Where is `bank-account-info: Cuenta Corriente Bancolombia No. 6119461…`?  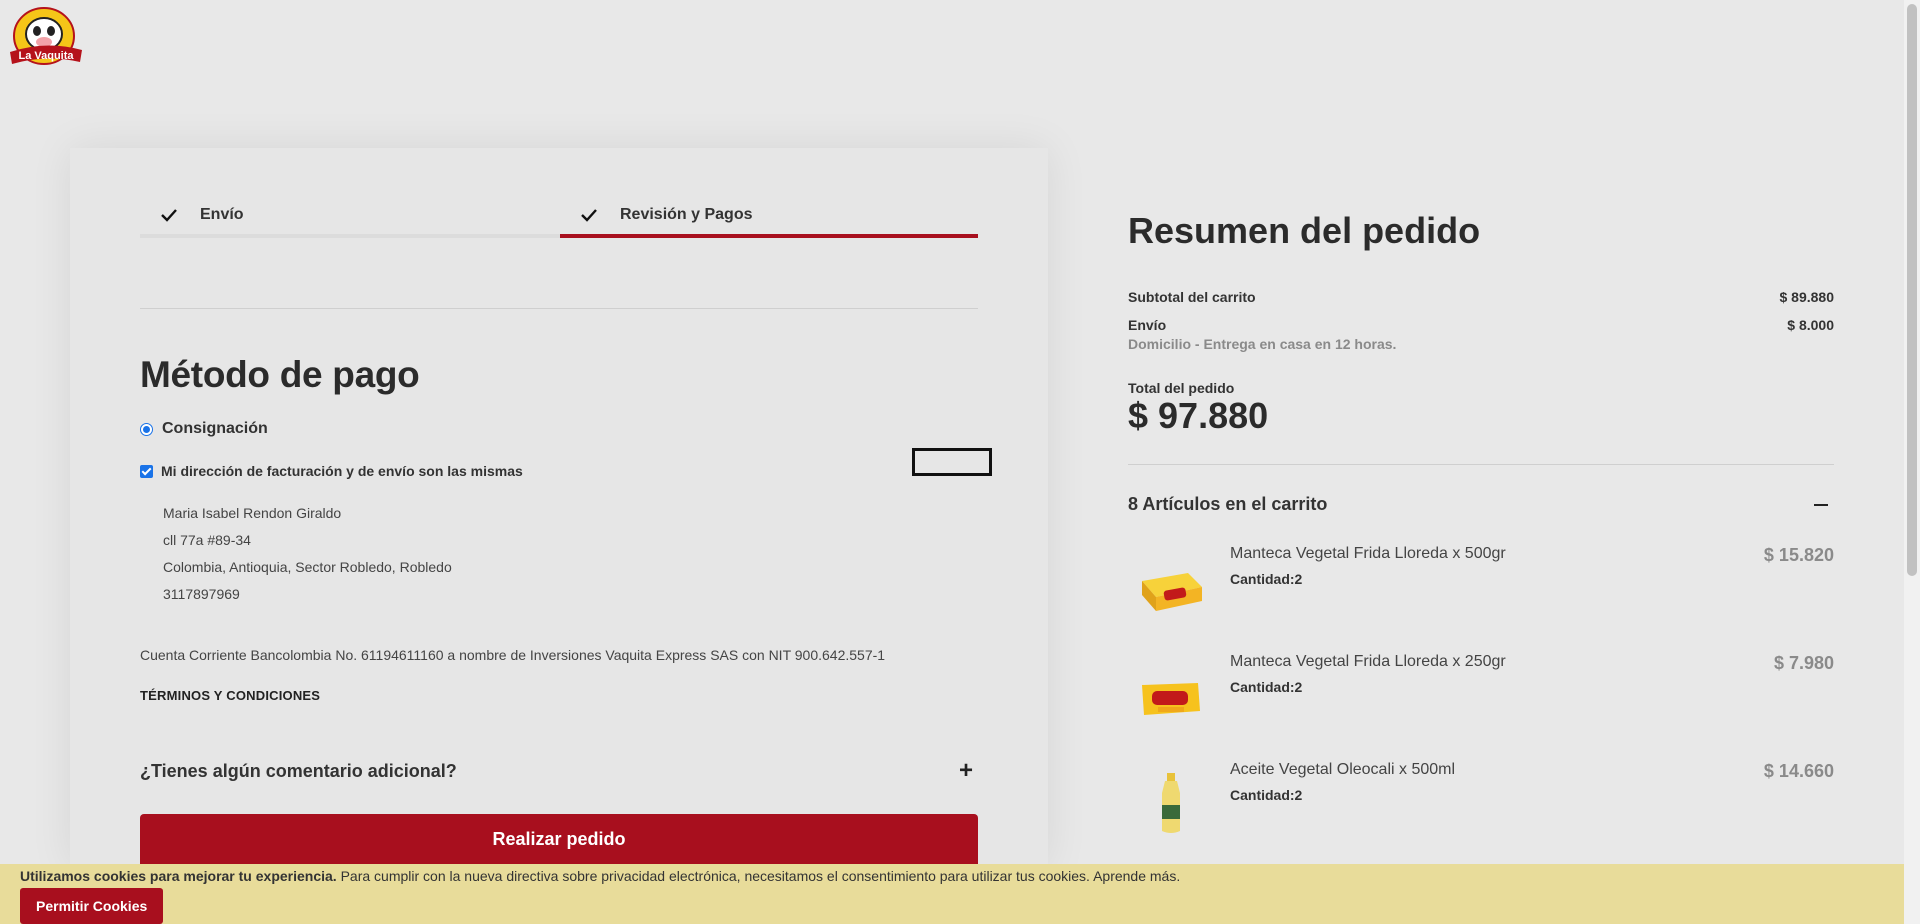
bank-account-info: Cuenta Corriente Bancolombia No. 6119461… is located at coordinates (513, 655).